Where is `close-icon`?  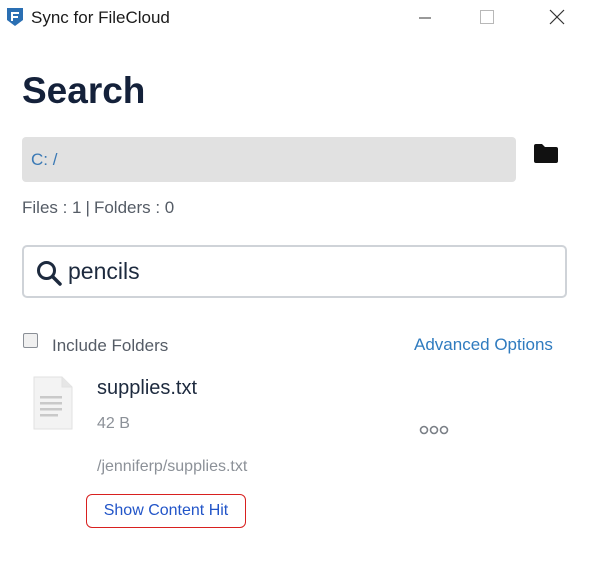
close-icon is located at coordinates (557, 17).